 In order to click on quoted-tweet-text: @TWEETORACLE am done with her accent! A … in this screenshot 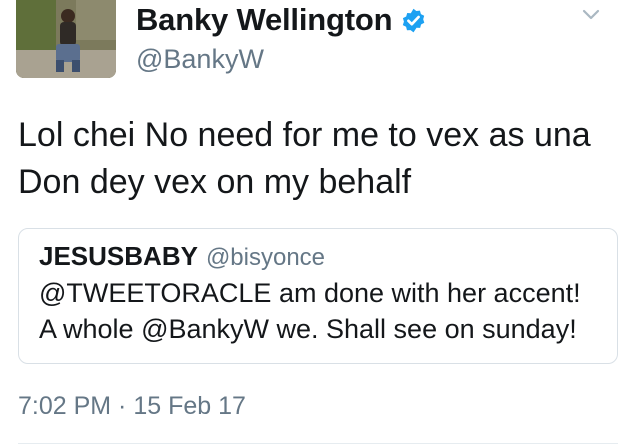, I will do `click(310, 311)`.